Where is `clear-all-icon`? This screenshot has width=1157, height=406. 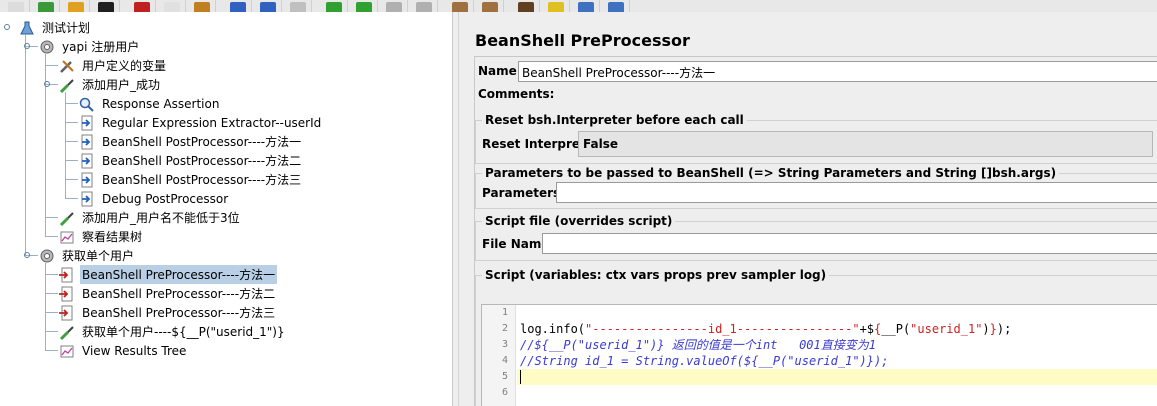 clear-all-icon is located at coordinates (490, 7).